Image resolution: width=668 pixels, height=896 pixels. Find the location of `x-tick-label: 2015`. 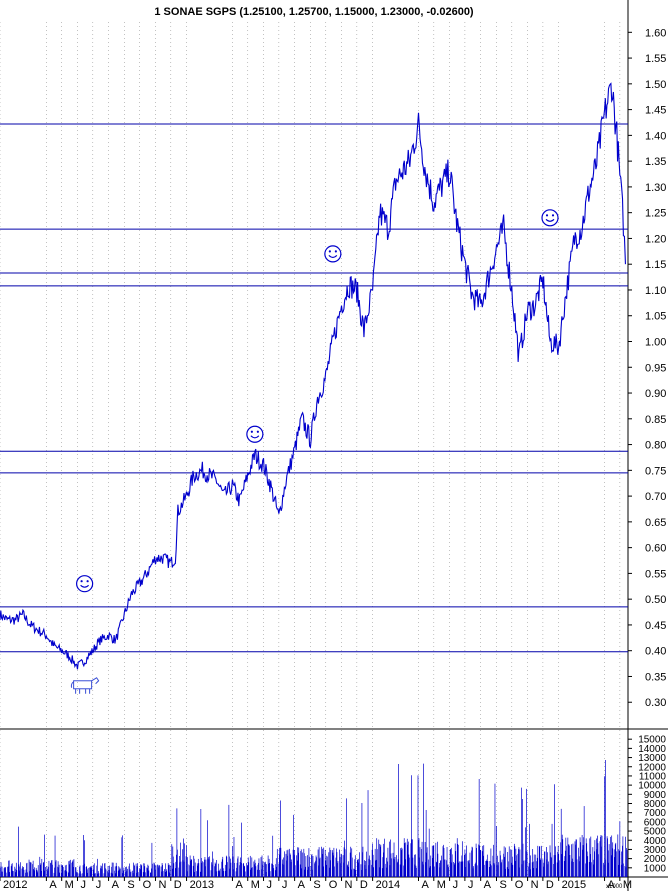

x-tick-label: 2015 is located at coordinates (574, 885).